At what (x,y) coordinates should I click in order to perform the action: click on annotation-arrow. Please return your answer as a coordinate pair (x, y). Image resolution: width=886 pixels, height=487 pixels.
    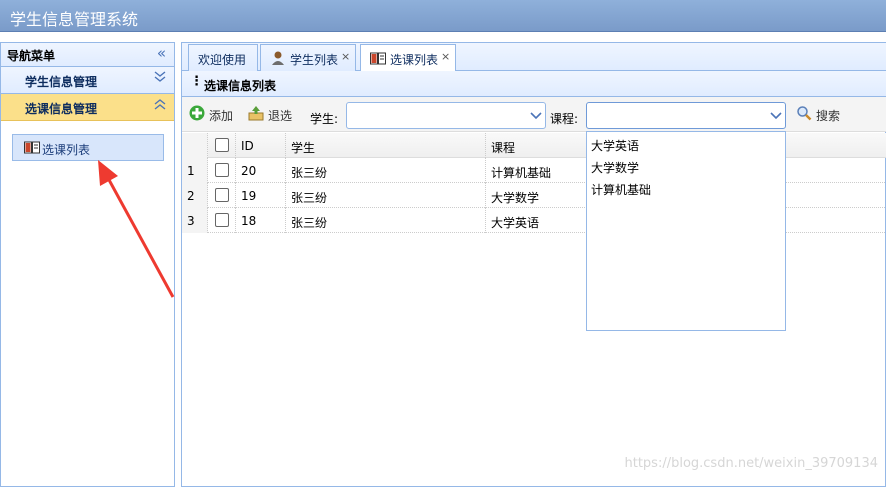
    Looking at the image, I should click on (136, 229).